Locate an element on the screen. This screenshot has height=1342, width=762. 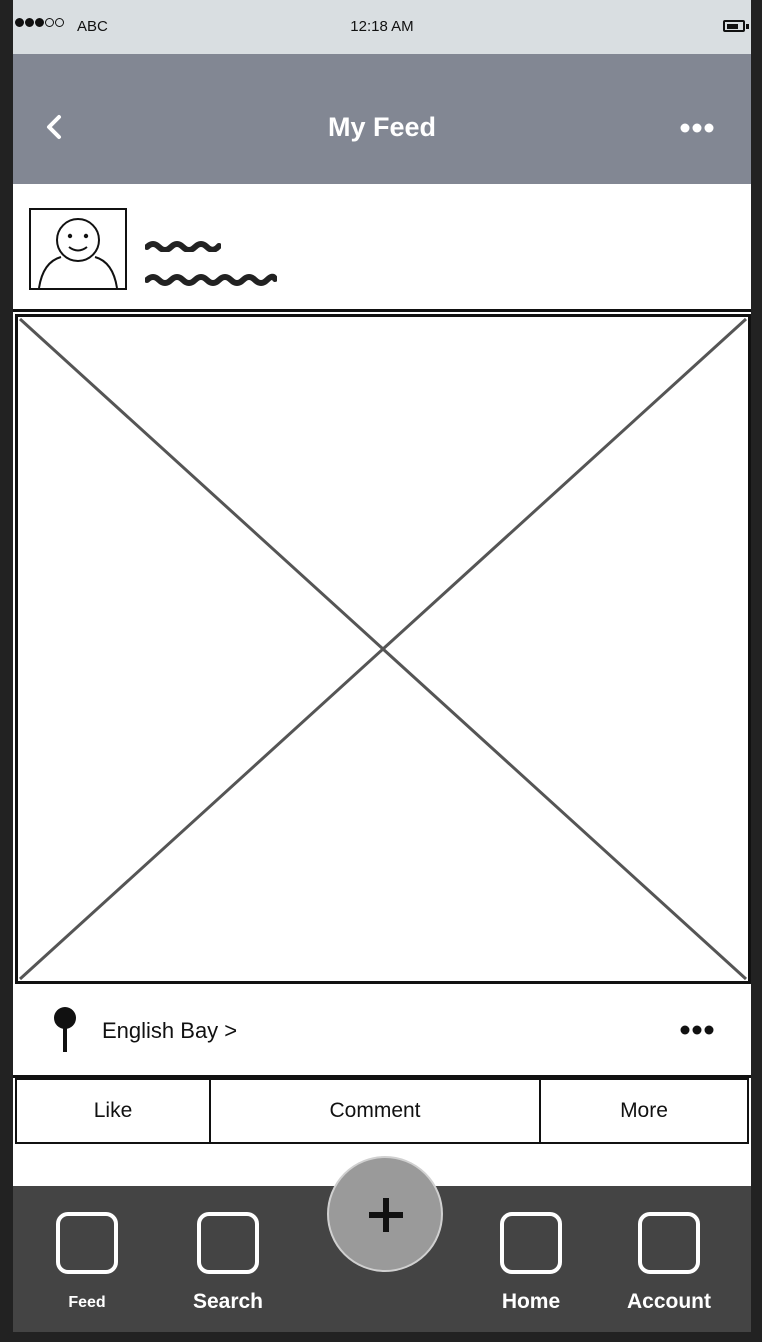
tab-account-label: Account is located at coordinates (669, 1301).